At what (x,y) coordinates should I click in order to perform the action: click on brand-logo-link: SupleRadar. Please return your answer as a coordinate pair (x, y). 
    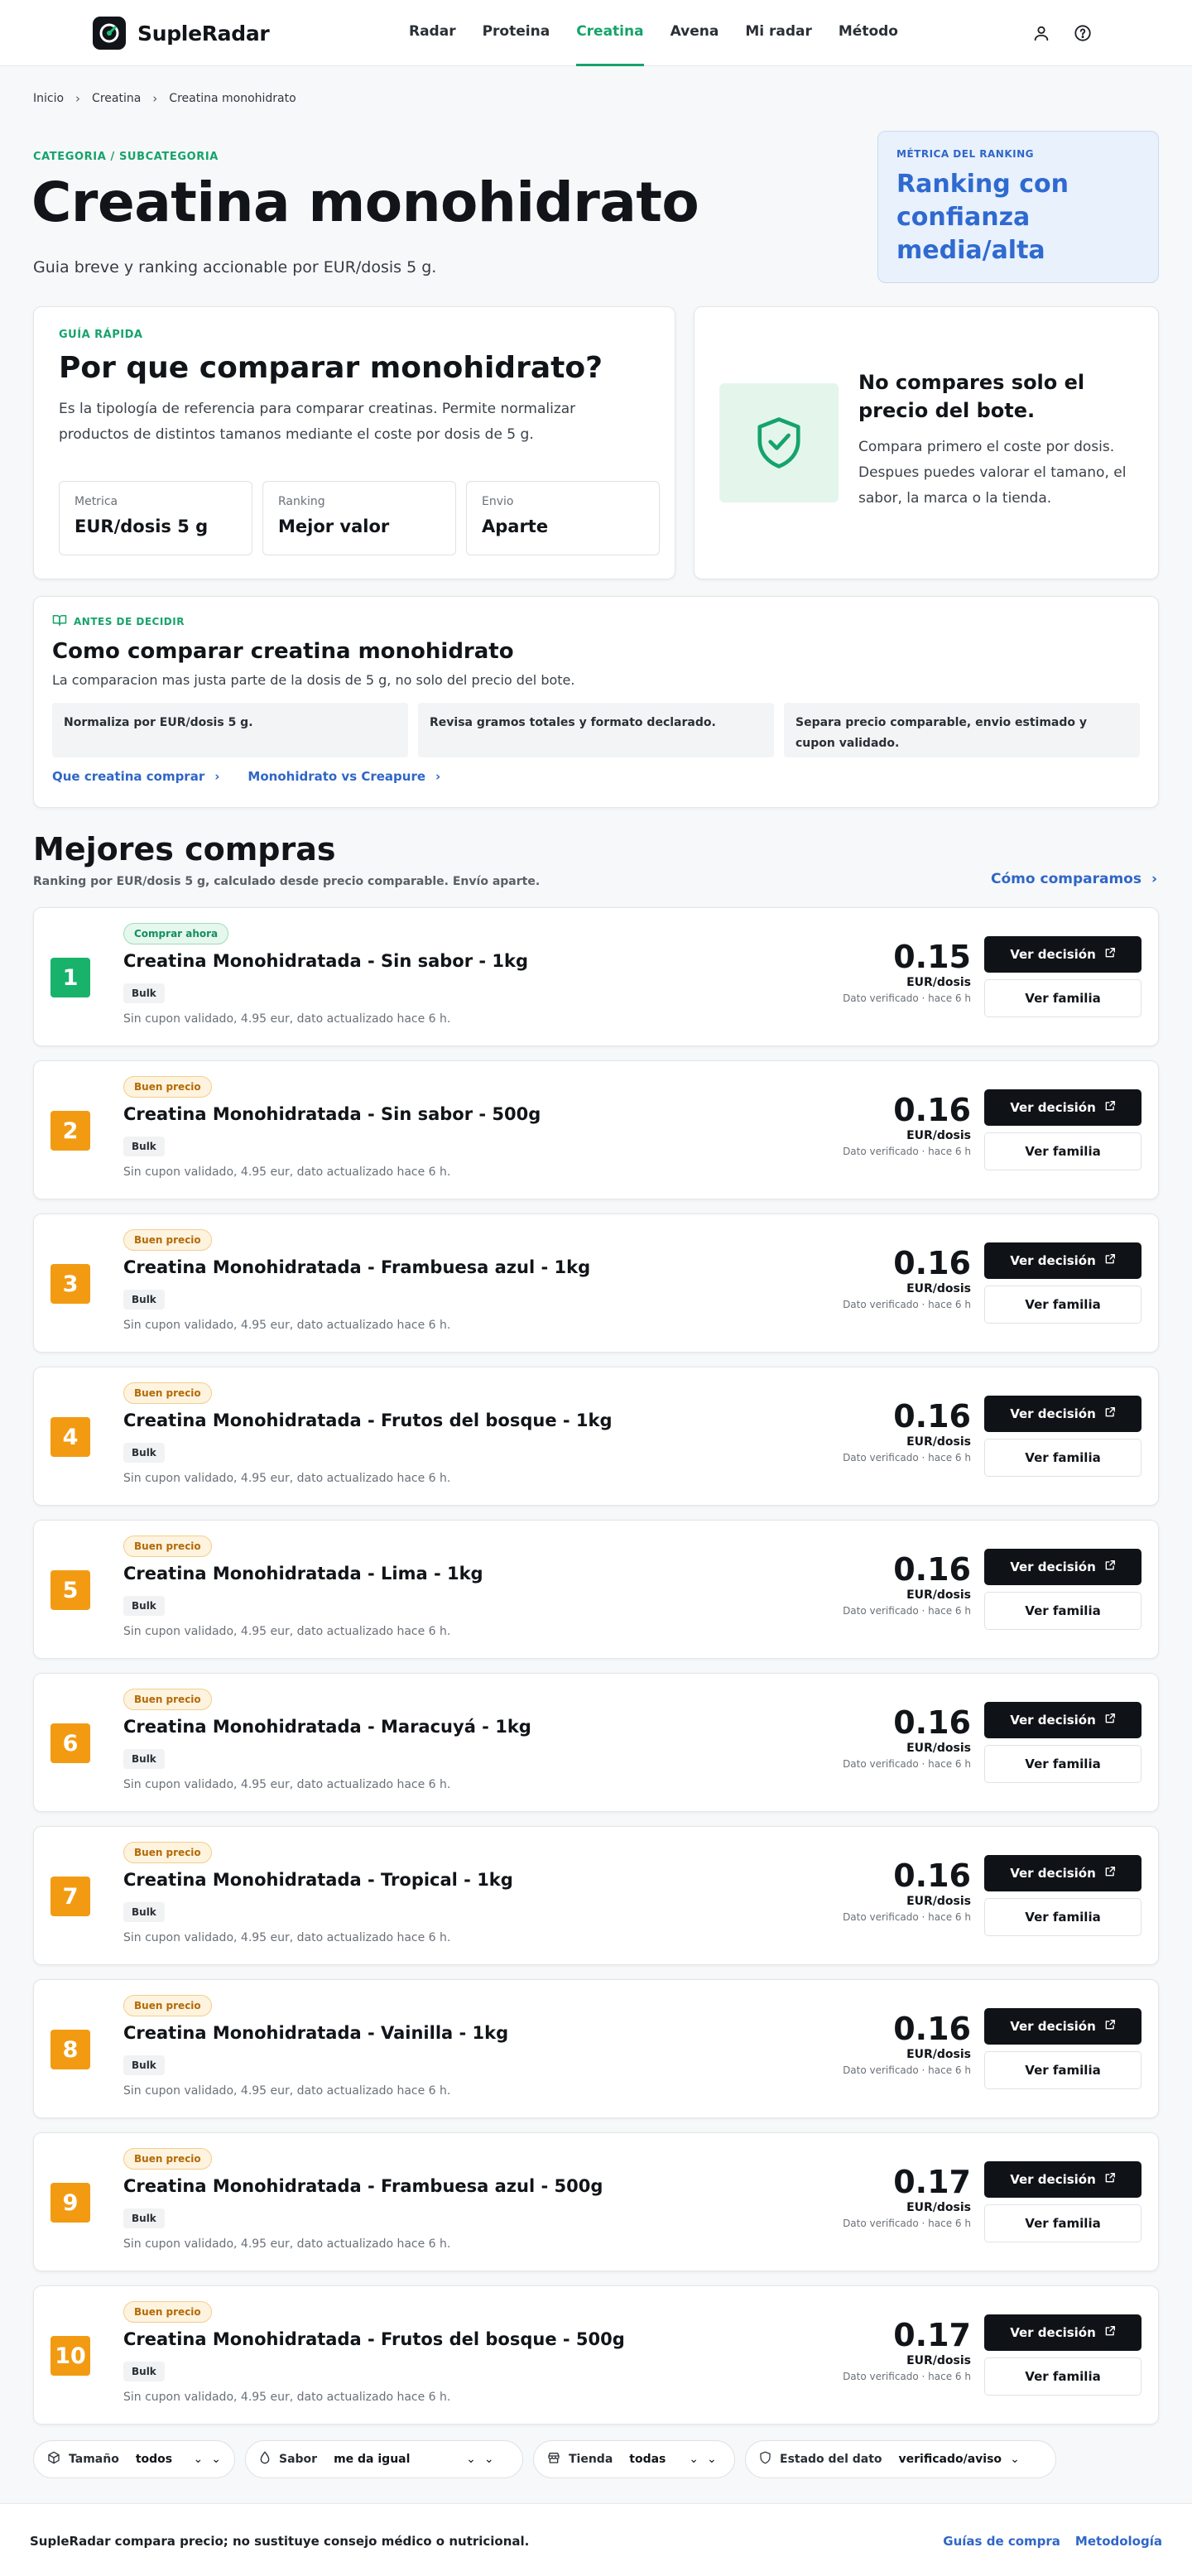
    Looking at the image, I should click on (181, 33).